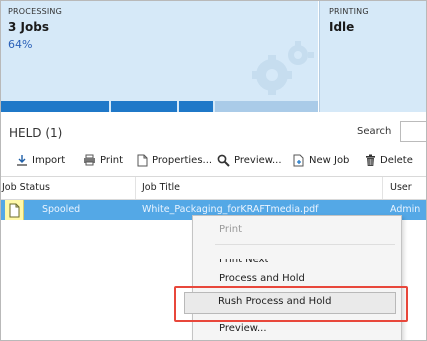 This screenshot has height=341, width=427. I want to click on highlight-annotation, so click(291, 304).